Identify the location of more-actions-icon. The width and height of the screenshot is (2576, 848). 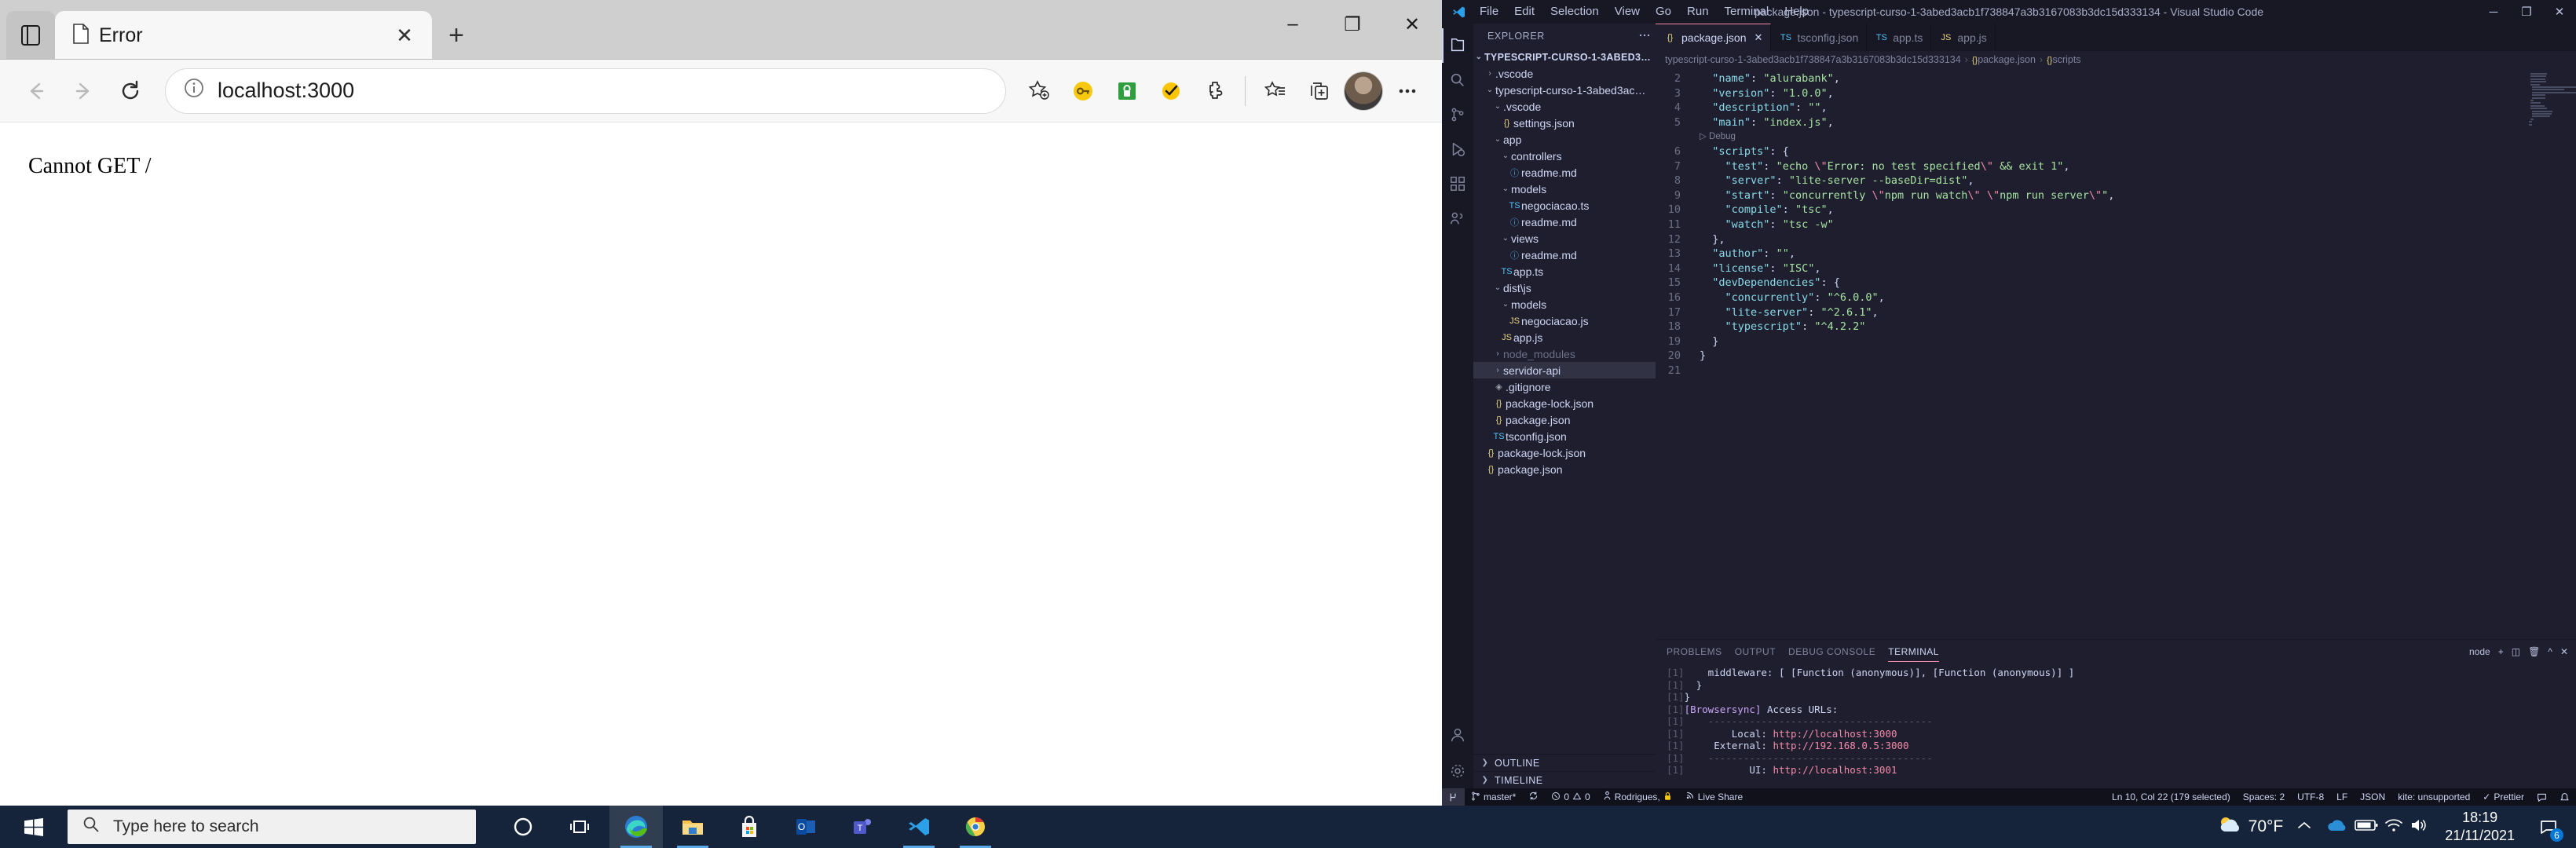
(1645, 36).